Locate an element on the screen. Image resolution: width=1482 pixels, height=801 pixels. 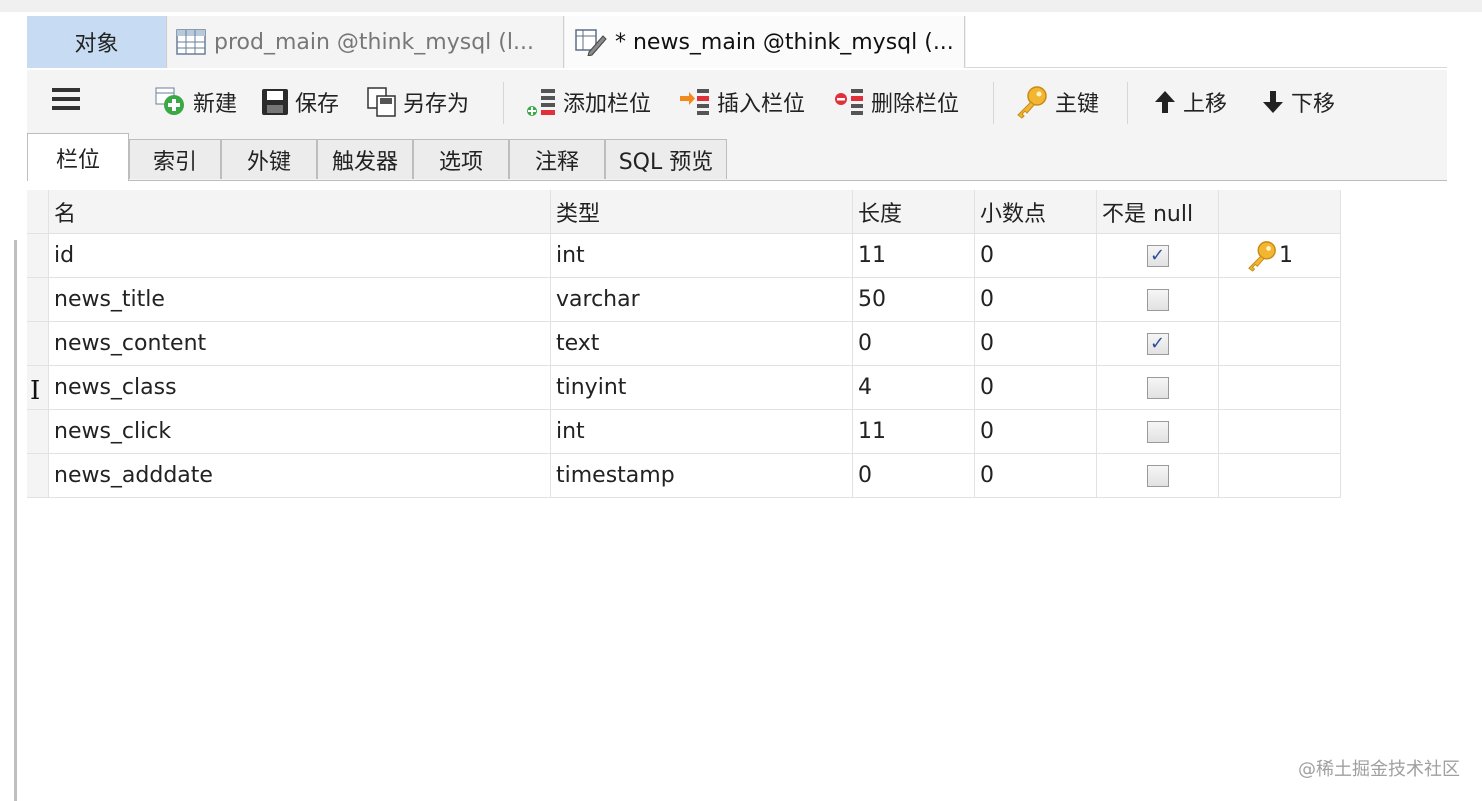
field-type-cell: tinyint is located at coordinates (702, 388).